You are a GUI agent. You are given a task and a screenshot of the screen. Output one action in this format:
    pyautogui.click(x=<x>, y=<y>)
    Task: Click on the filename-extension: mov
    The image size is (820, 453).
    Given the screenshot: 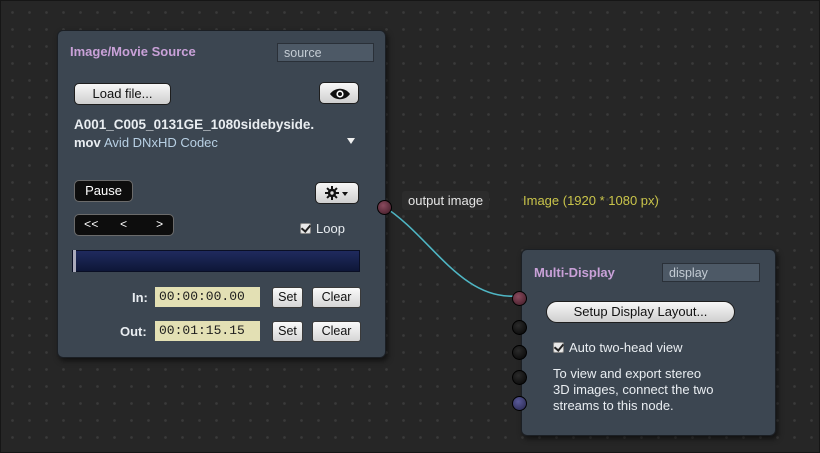 What is the action you would take?
    pyautogui.click(x=87, y=142)
    